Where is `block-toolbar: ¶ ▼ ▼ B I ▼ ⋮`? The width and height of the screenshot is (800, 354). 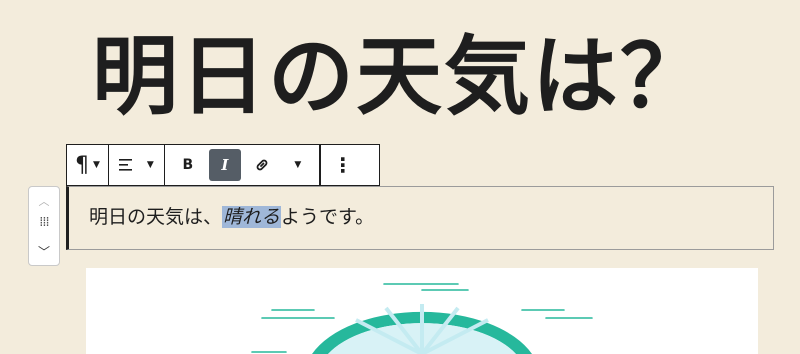 block-toolbar: ¶ ▼ ▼ B I ▼ ⋮ is located at coordinates (223, 165).